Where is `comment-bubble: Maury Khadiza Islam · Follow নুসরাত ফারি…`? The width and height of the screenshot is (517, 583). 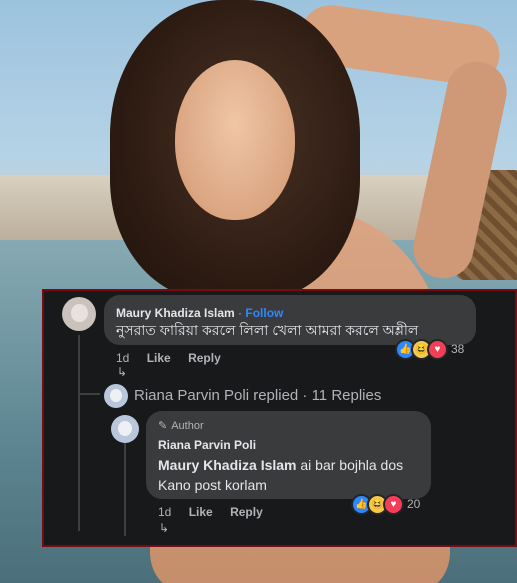
comment-bubble: Maury Khadiza Islam · Follow নুসরাত ফারি… is located at coordinates (290, 320).